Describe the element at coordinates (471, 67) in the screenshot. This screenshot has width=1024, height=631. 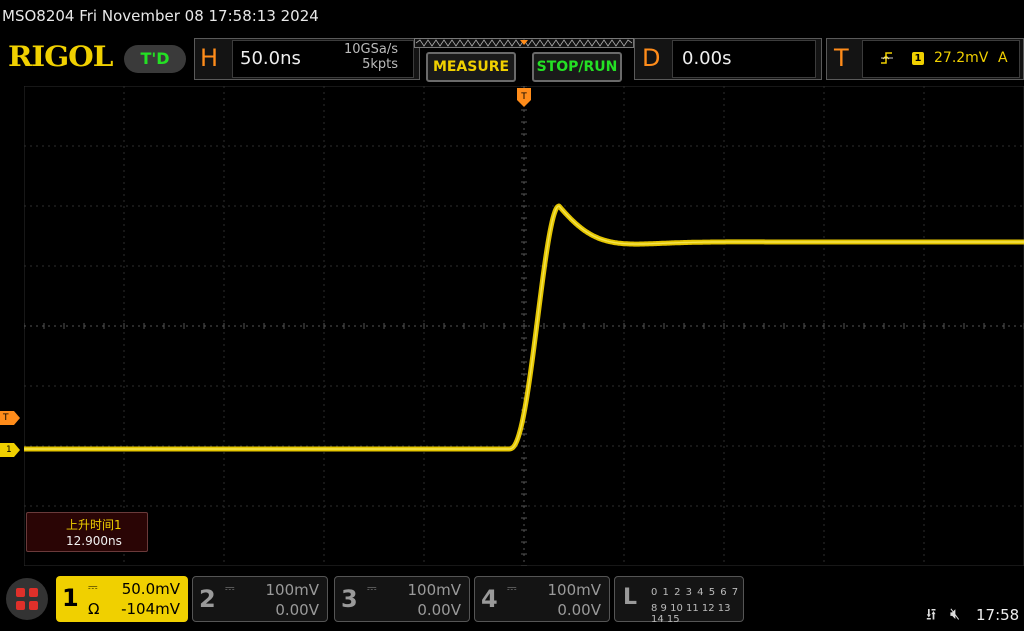
I see `measure-button: MEASURE` at that location.